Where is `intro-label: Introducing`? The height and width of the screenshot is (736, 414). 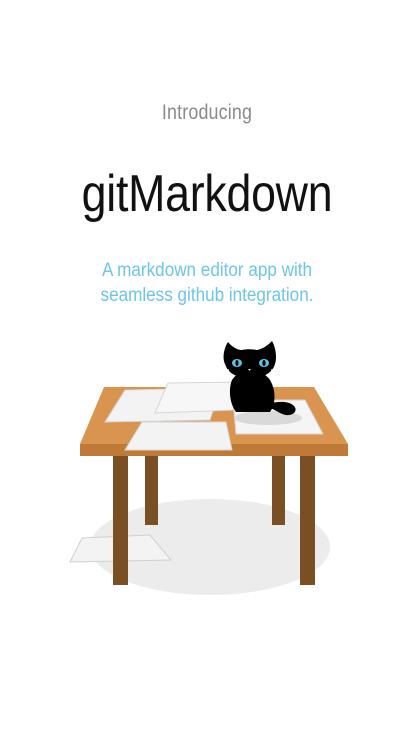
intro-label: Introducing is located at coordinates (207, 112).